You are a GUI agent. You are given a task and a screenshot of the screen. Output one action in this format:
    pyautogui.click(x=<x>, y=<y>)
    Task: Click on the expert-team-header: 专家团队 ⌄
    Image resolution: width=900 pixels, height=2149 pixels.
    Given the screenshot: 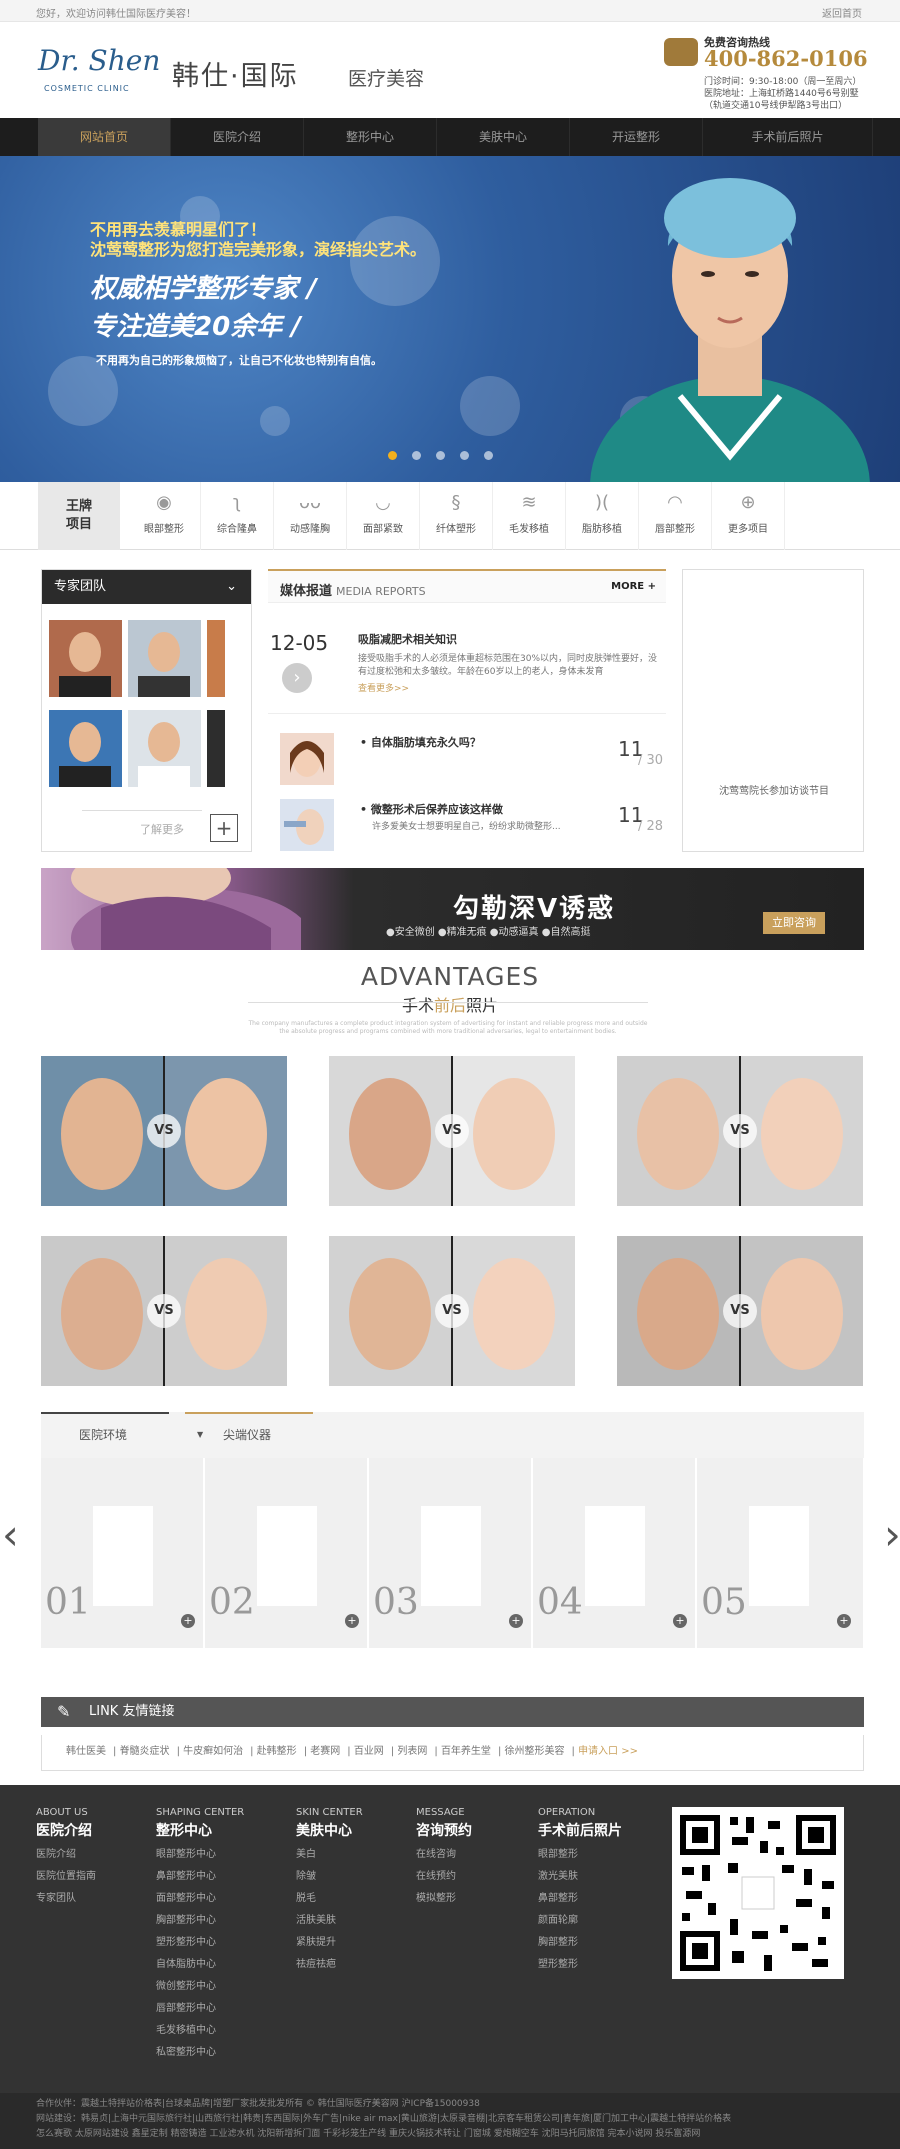 What is the action you would take?
    pyautogui.click(x=146, y=587)
    